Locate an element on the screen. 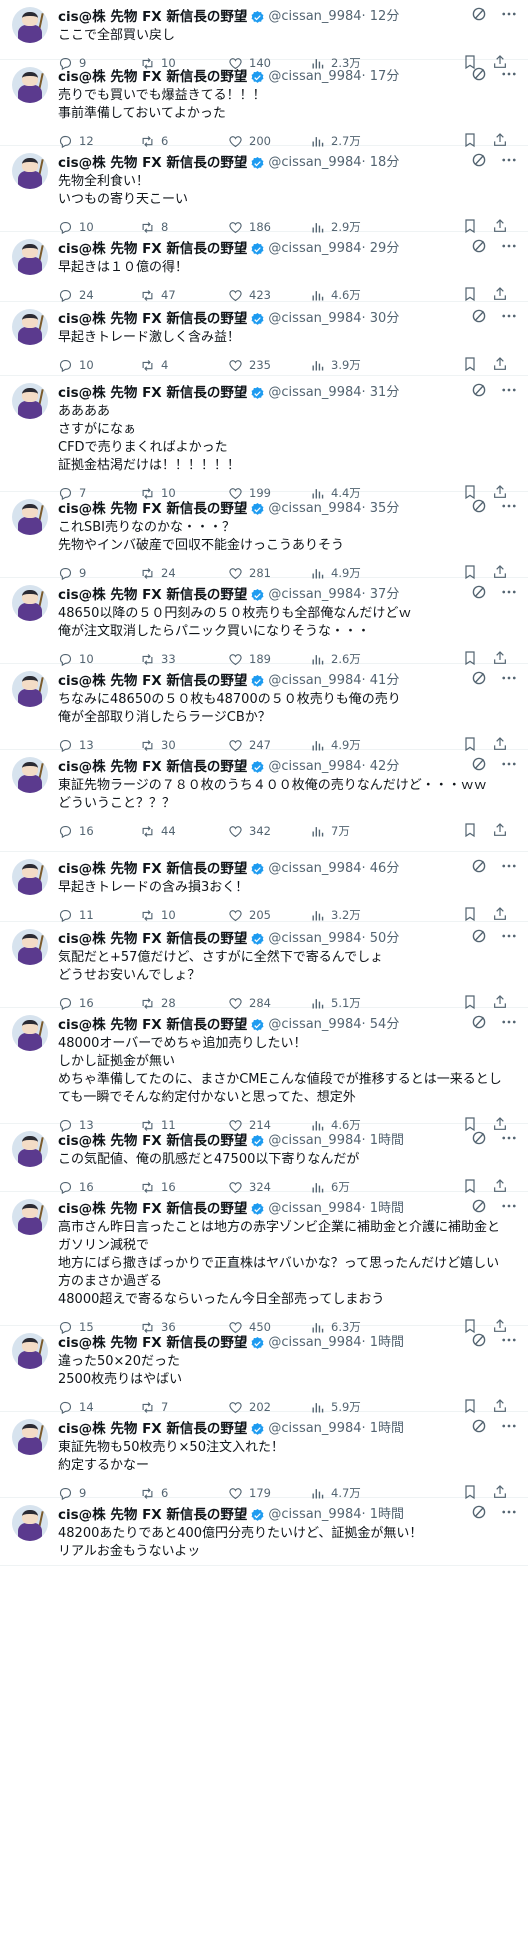  retweet-button: 44 is located at coordinates (184, 831).